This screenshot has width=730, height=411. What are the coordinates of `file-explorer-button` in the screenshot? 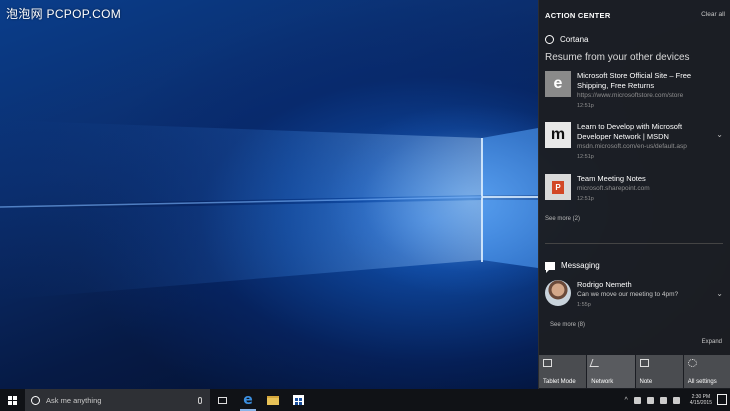 It's located at (273, 400).